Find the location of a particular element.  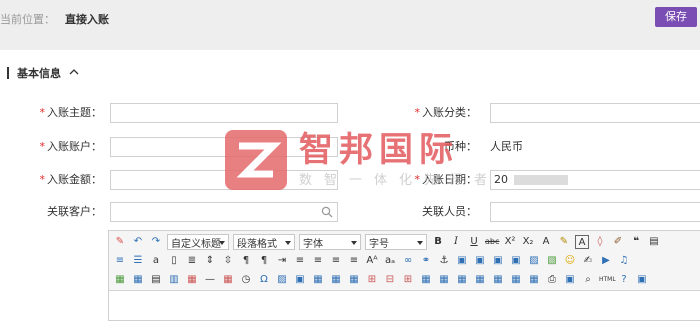

breadcrumb: 当前位置： 直接入账 is located at coordinates (54, 19).